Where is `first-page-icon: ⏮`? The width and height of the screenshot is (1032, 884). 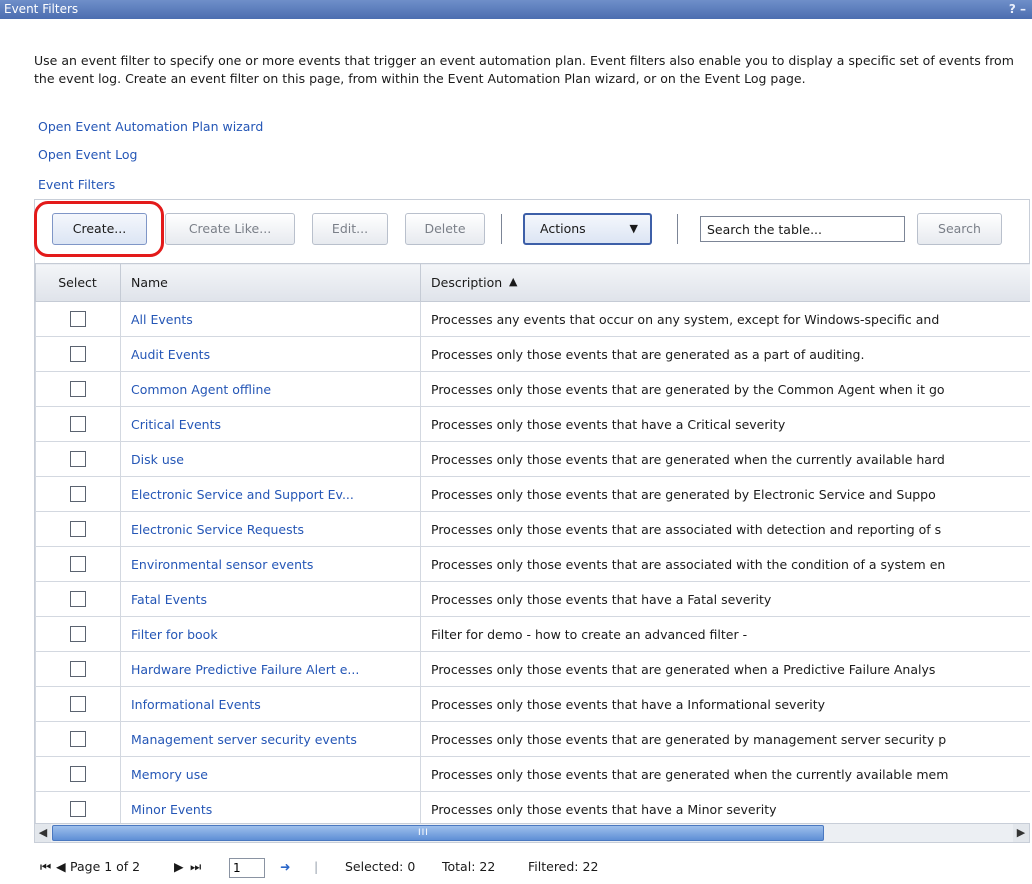
first-page-icon: ⏮ is located at coordinates (45, 867).